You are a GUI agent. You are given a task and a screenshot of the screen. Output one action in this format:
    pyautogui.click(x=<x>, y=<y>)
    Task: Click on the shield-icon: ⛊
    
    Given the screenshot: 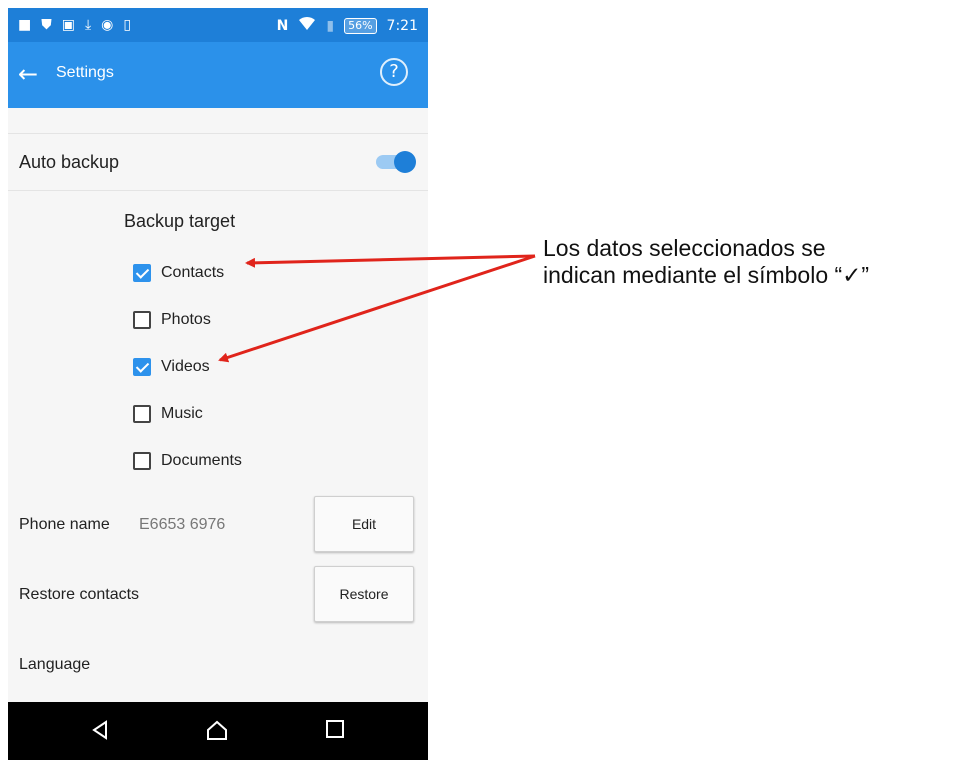 What is the action you would take?
    pyautogui.click(x=46, y=25)
    